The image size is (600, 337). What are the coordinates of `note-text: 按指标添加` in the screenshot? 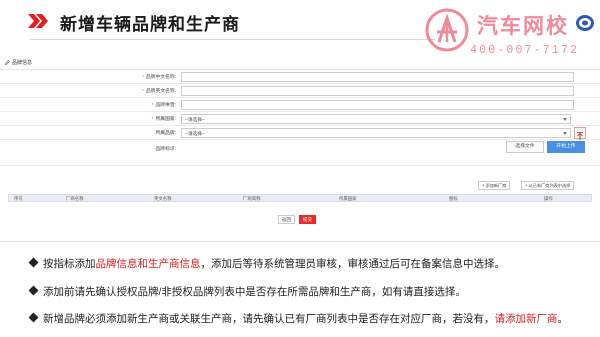 It's located at (69, 264).